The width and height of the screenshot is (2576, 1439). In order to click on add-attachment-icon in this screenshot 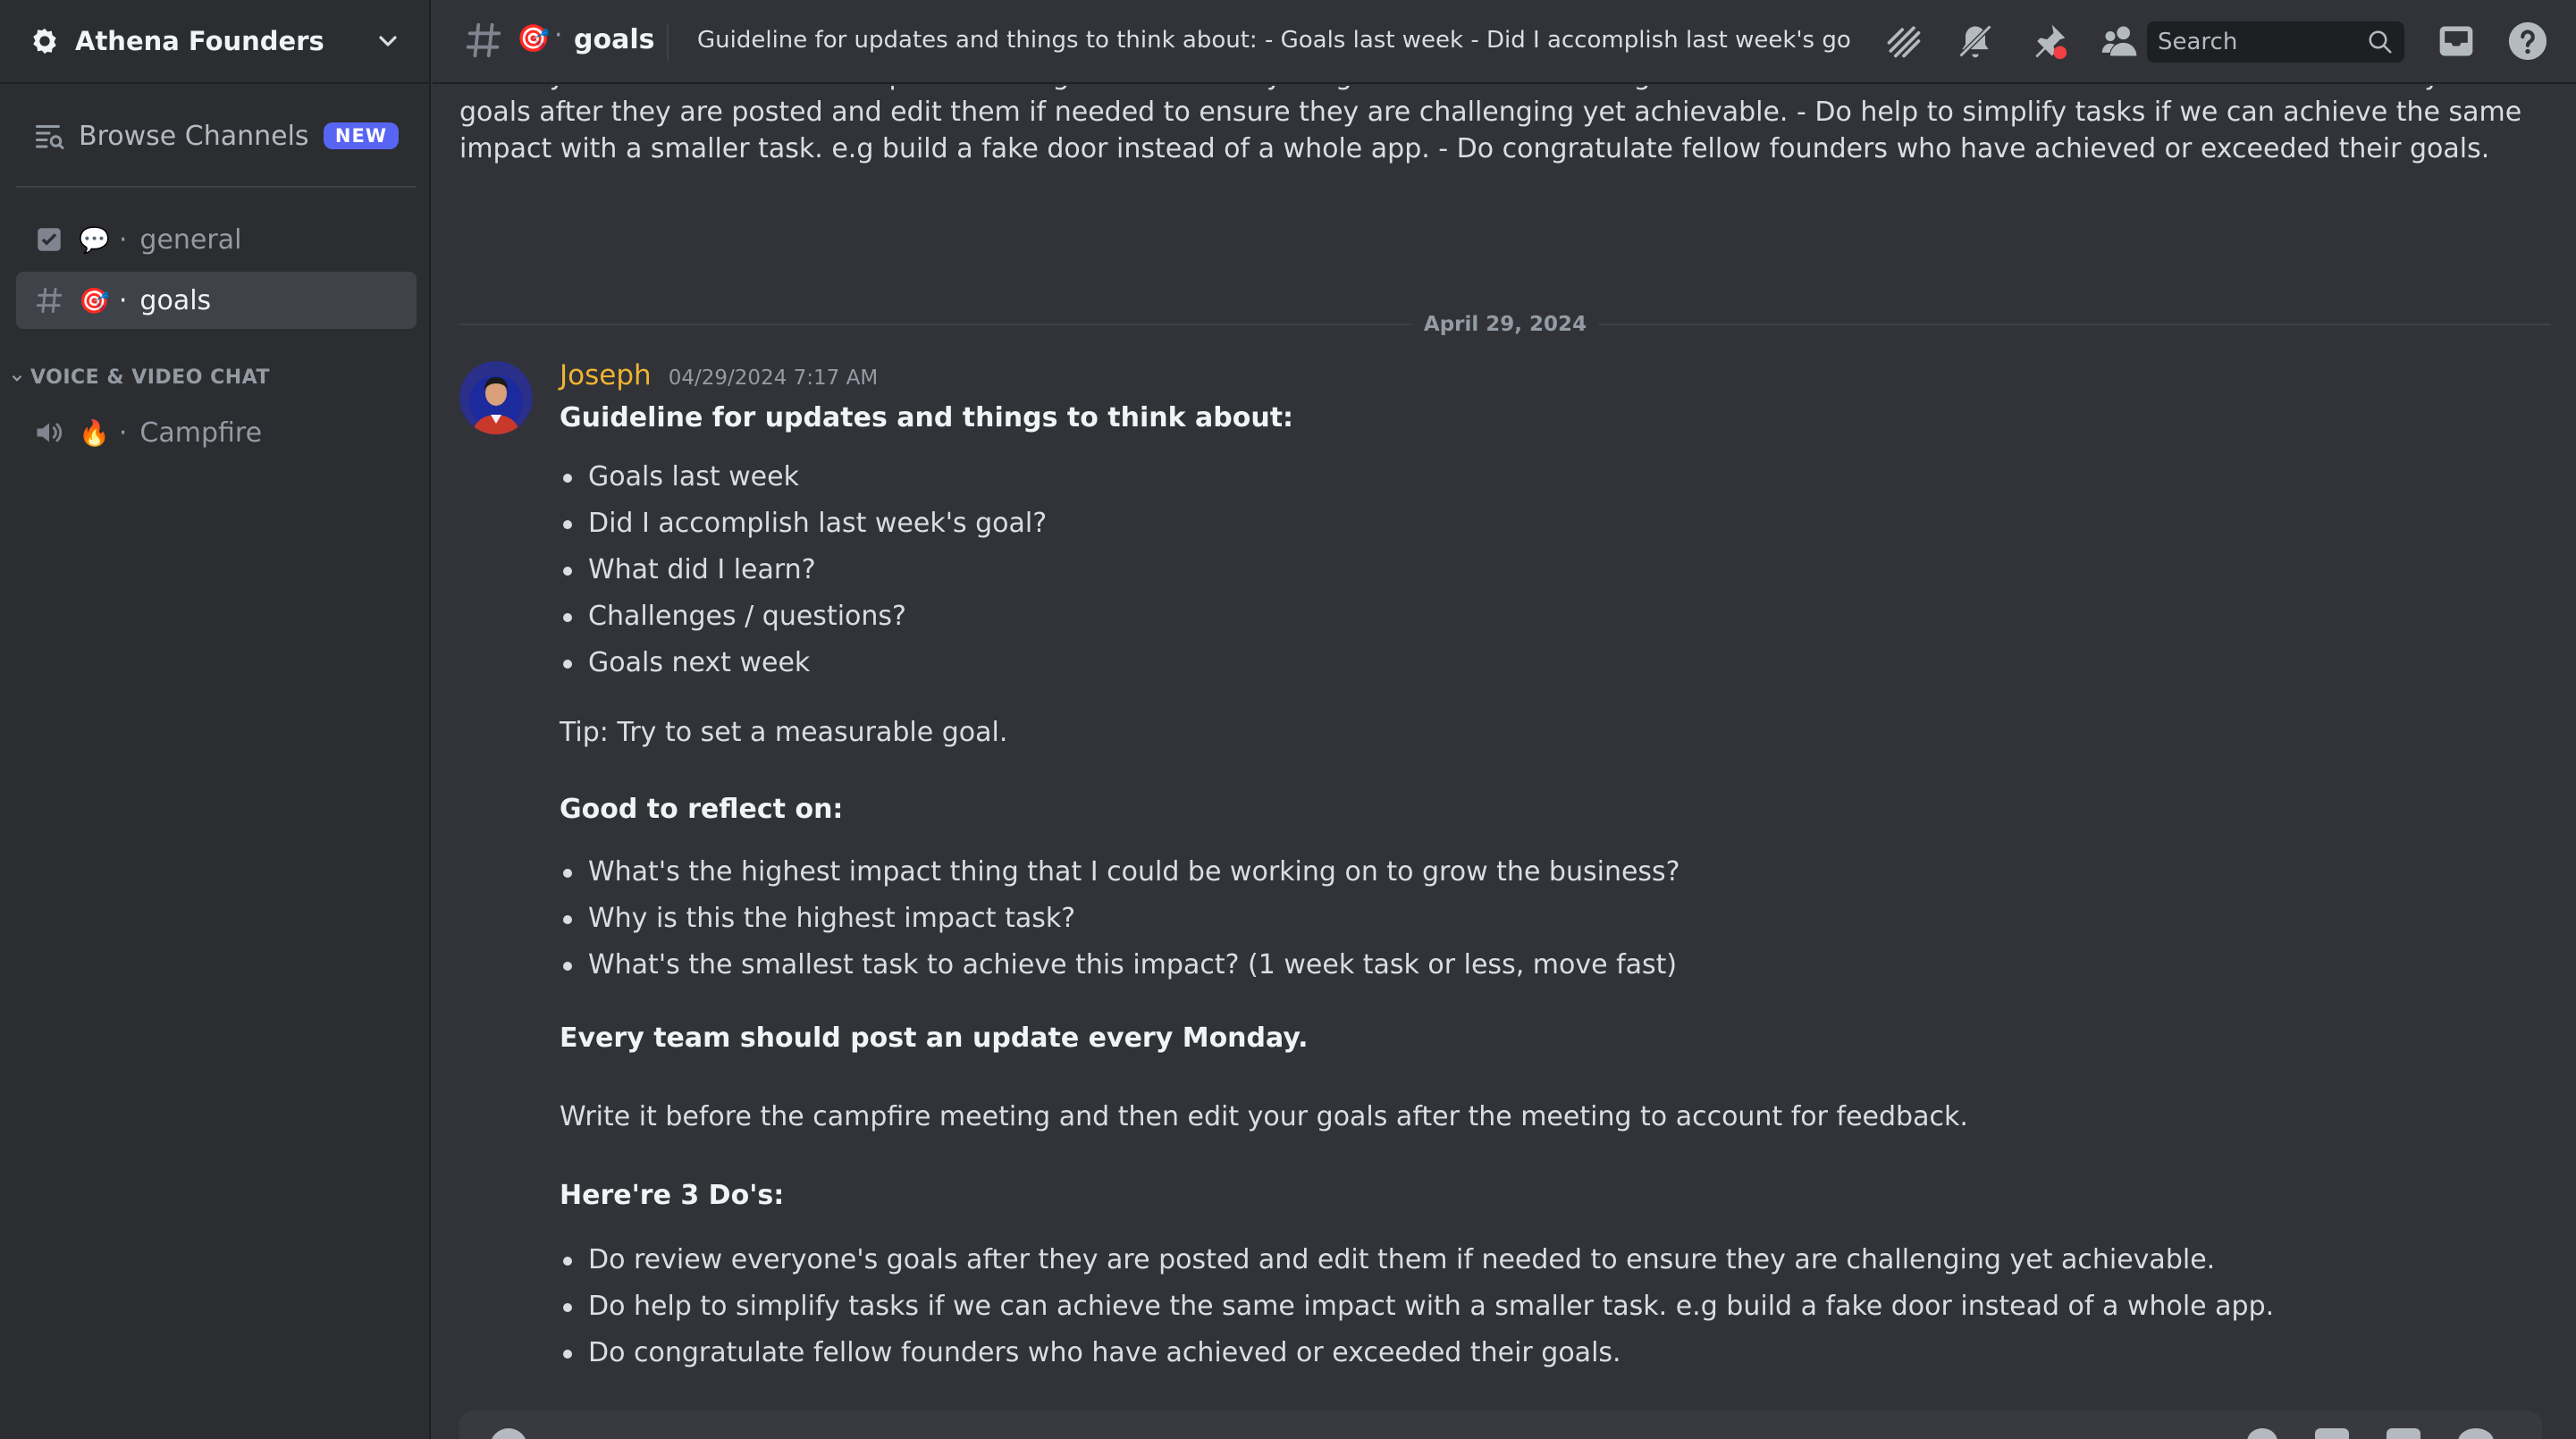, I will do `click(509, 1433)`.